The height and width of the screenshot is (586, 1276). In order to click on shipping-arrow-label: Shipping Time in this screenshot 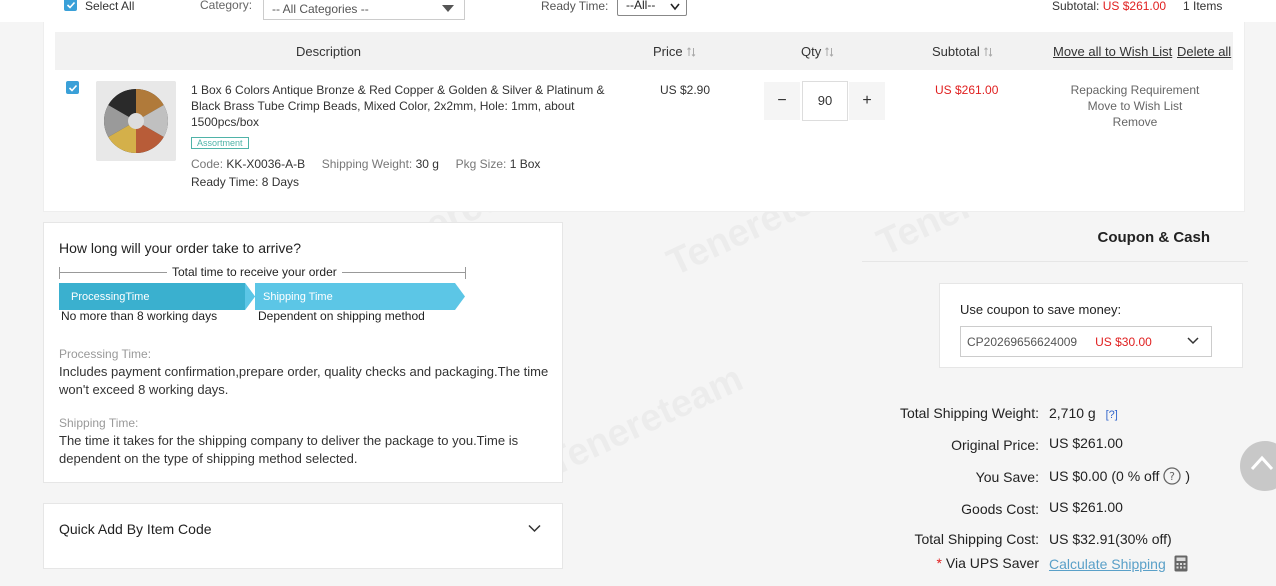, I will do `click(298, 297)`.